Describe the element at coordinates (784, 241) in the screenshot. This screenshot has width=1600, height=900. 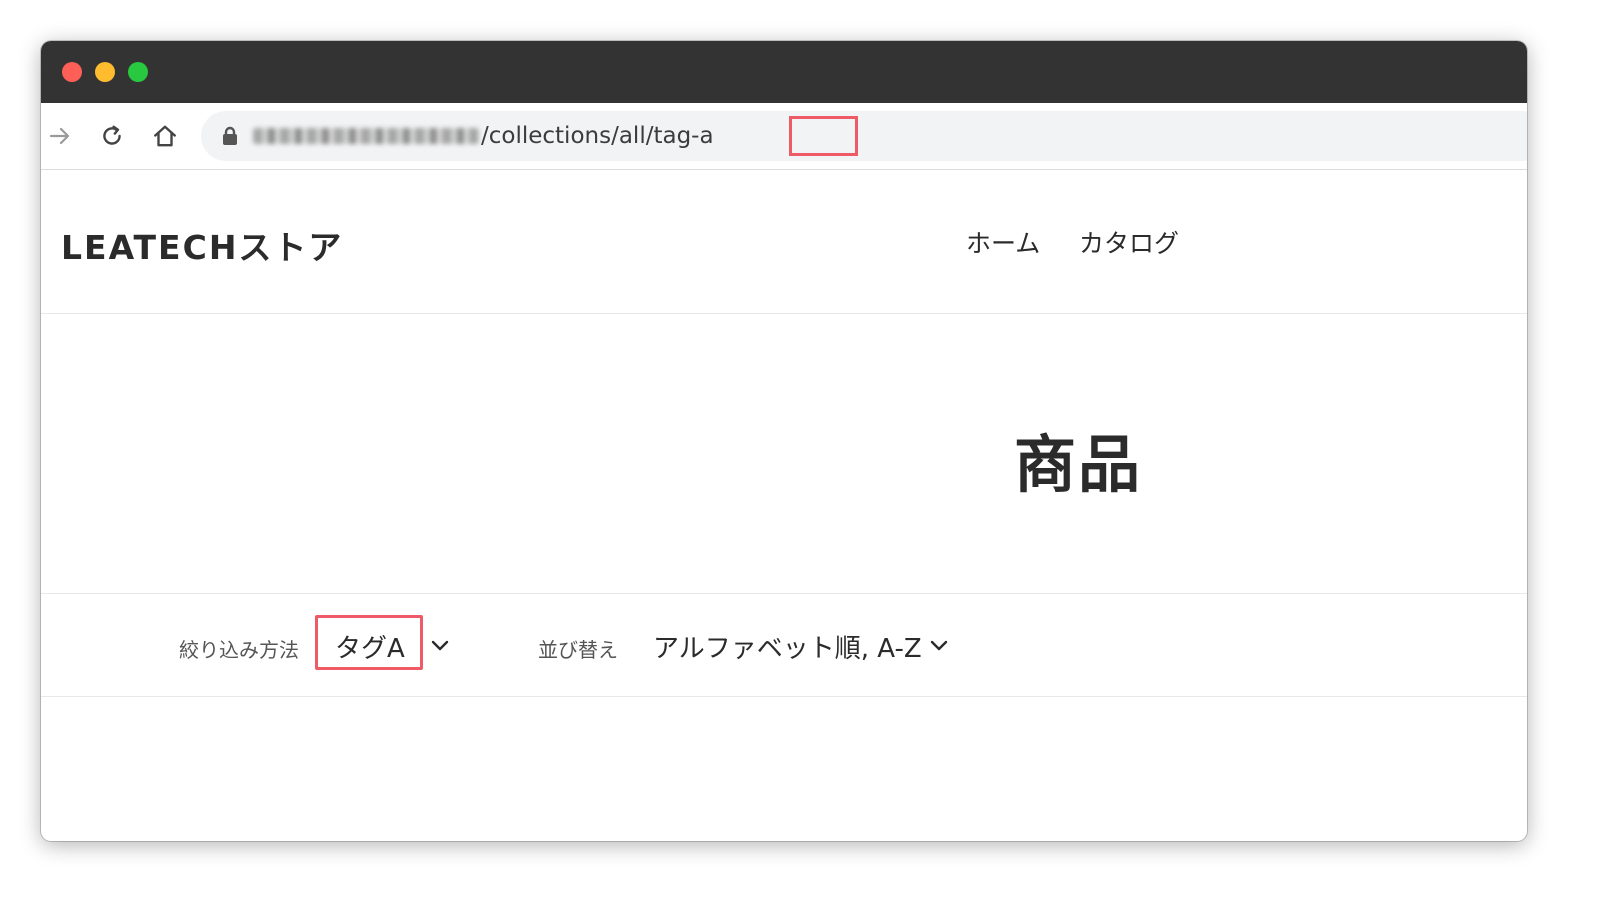
I see `site-header: LEATECHストア ホーム カタログ` at that location.